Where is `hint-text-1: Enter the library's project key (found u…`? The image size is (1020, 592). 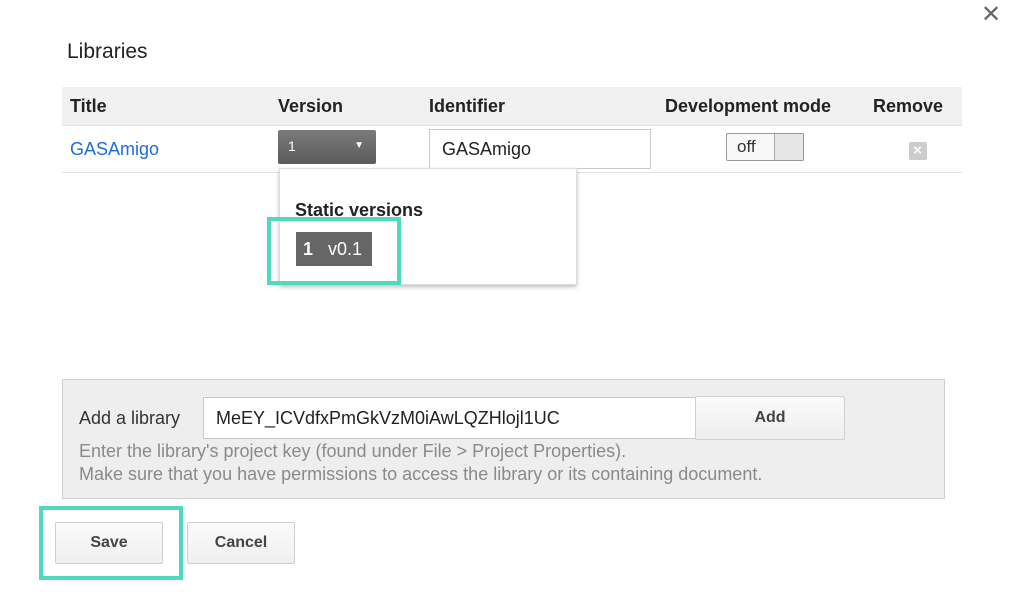
hint-text-1: Enter the library's project key (found u… is located at coordinates (353, 451).